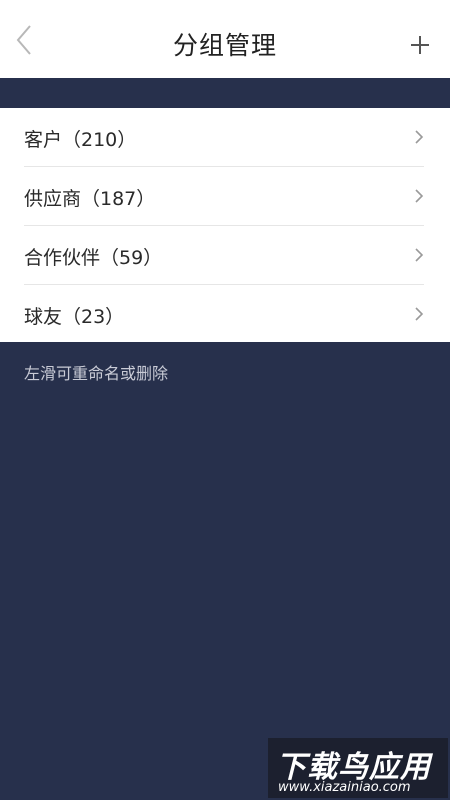 The image size is (450, 800). What do you see at coordinates (224, 314) in the screenshot?
I see `group-row-ball-friends: 球友（23）` at bounding box center [224, 314].